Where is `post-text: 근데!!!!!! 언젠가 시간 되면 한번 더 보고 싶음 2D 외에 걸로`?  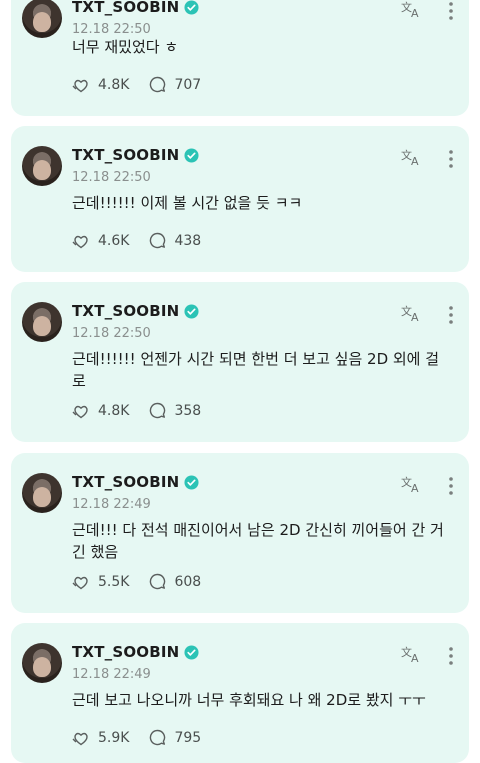
post-text: 근데!!!!!! 언젠가 시간 되면 한번 더 보고 싶음 2D 외에 걸로 is located at coordinates (256, 370).